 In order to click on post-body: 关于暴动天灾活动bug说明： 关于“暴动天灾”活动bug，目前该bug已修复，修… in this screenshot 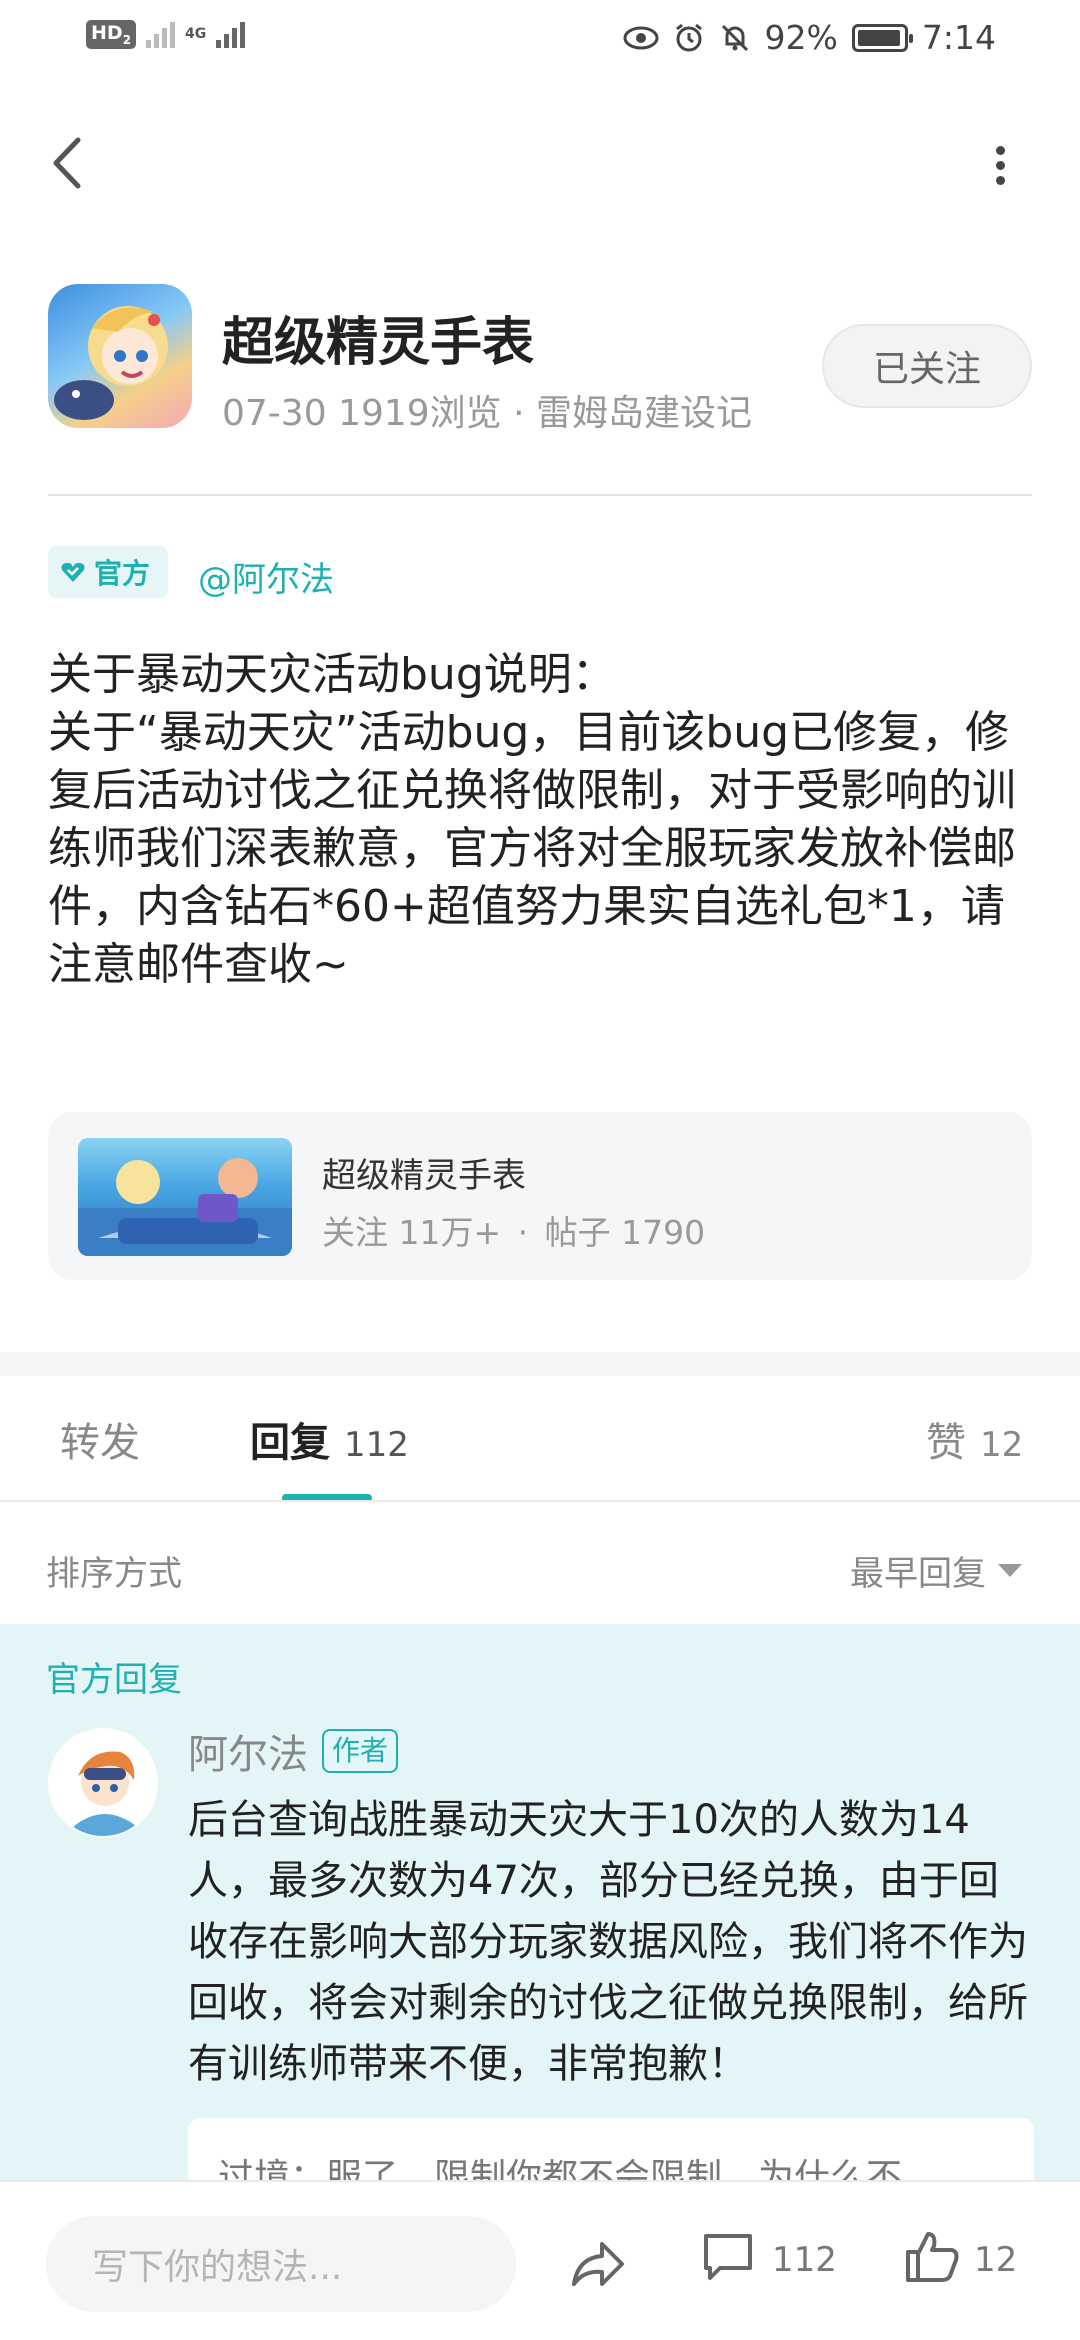, I will do `click(543, 820)`.